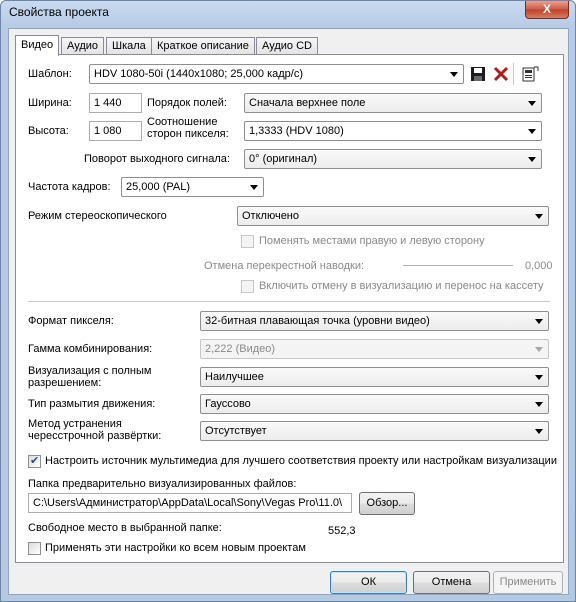 The height and width of the screenshot is (602, 576). What do you see at coordinates (283, 159) in the screenshot?
I see `rotation-value: 0° (оригинал)` at bounding box center [283, 159].